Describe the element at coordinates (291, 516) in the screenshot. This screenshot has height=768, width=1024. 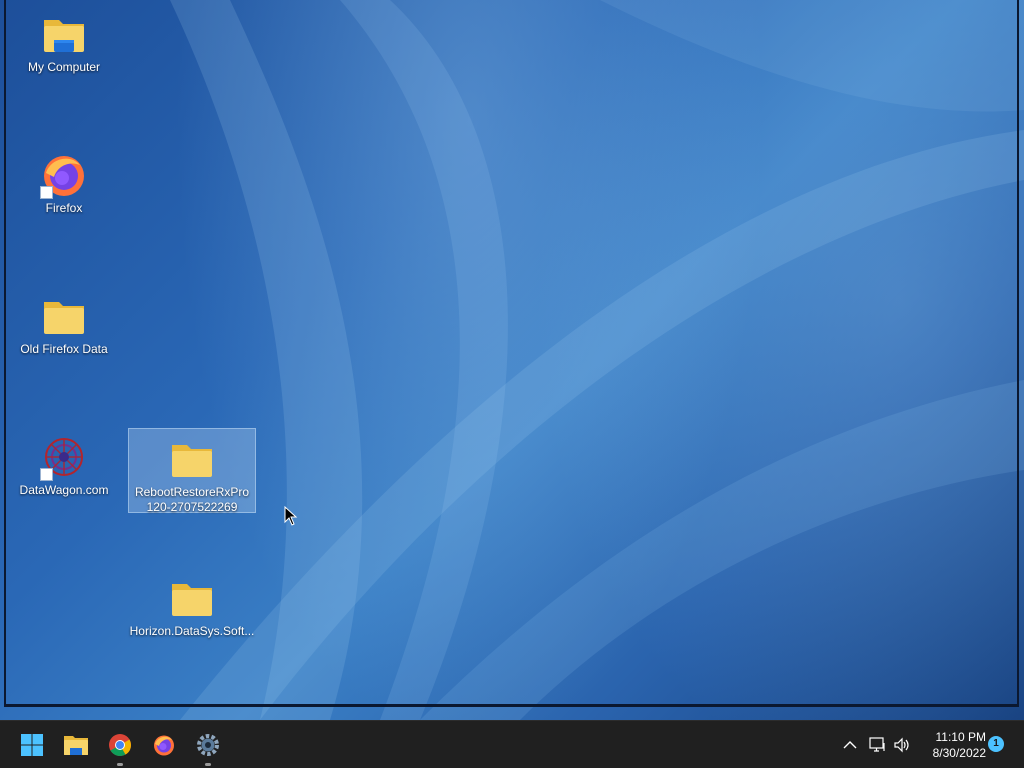
I see `mouse-pointer-icon` at that location.